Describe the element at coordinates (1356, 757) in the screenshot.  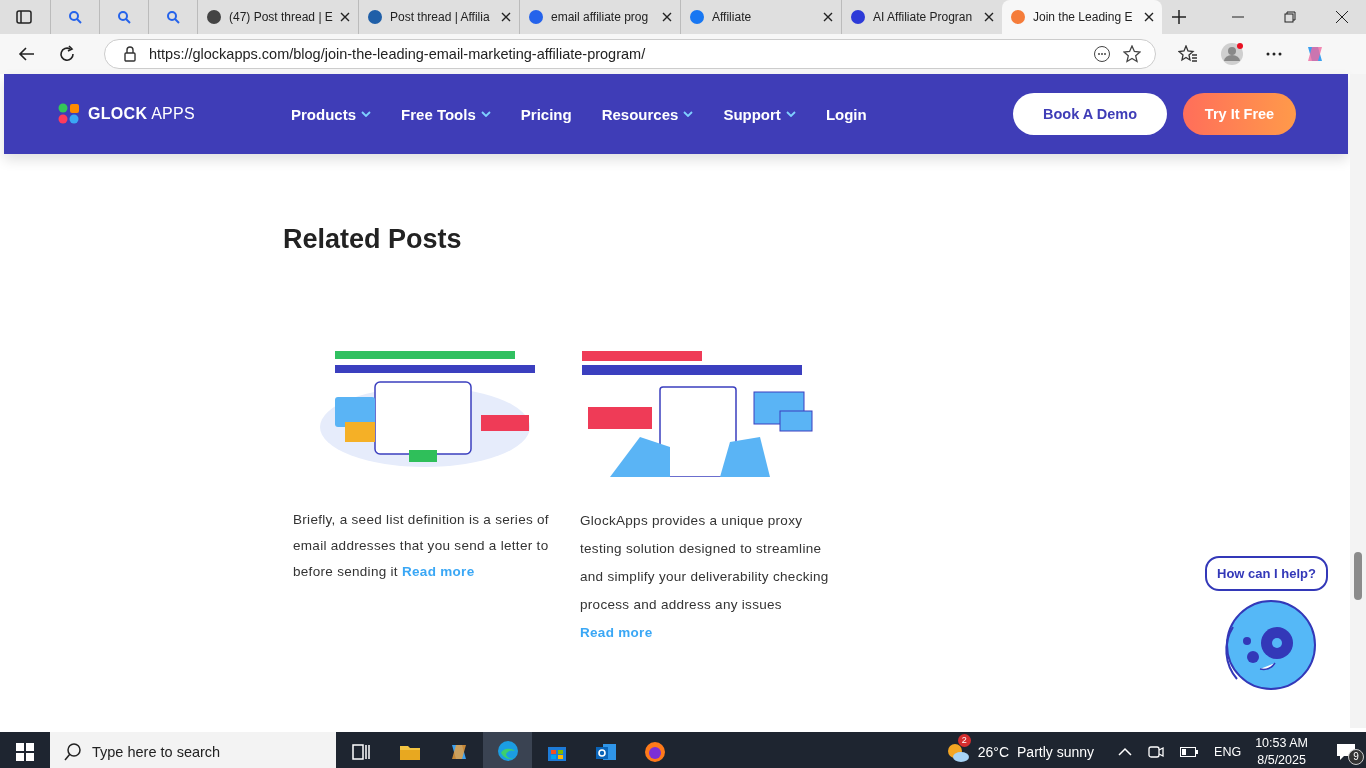
I see `notification-count: 9` at that location.